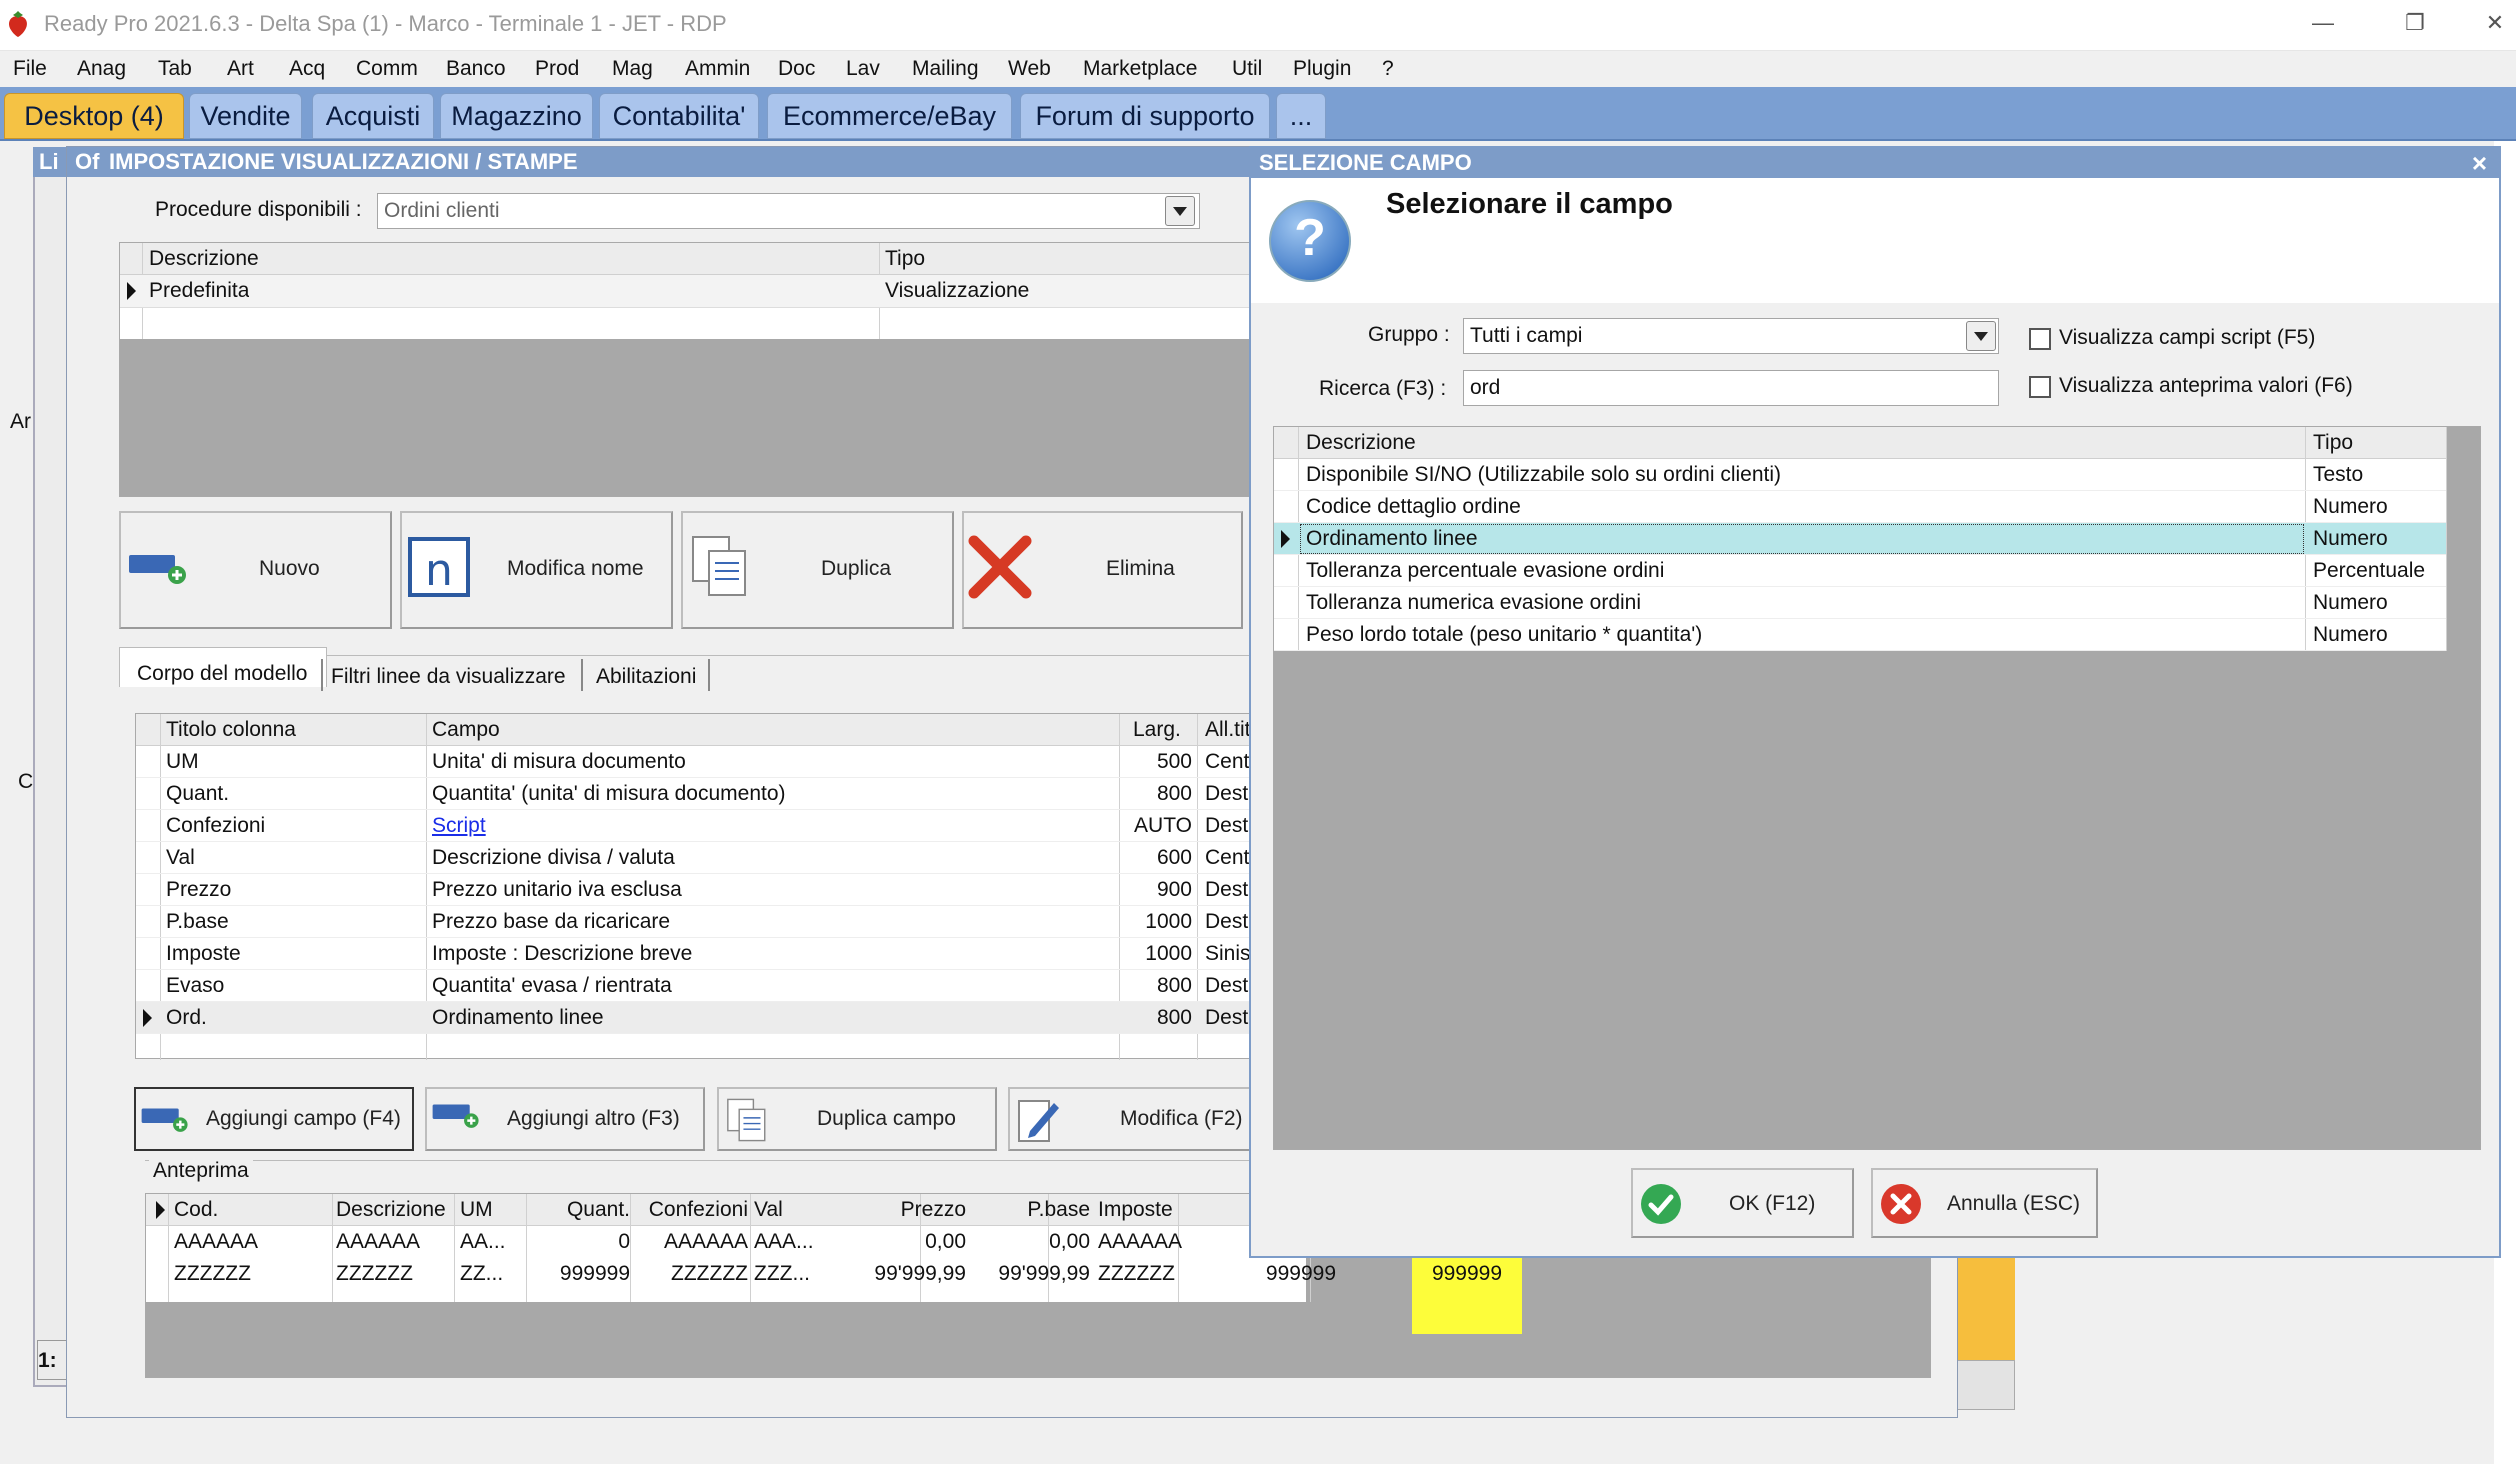 The width and height of the screenshot is (2516, 1464). Describe the element at coordinates (1392, 538) in the screenshot. I see `field-description: Ordinamento linee` at that location.